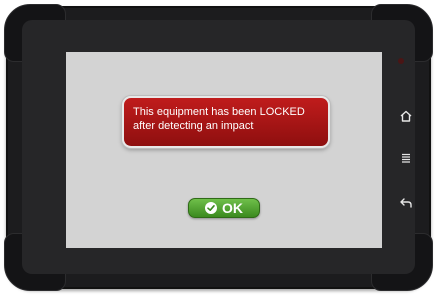  I want to click on ok-button-label: OK, so click(232, 208).